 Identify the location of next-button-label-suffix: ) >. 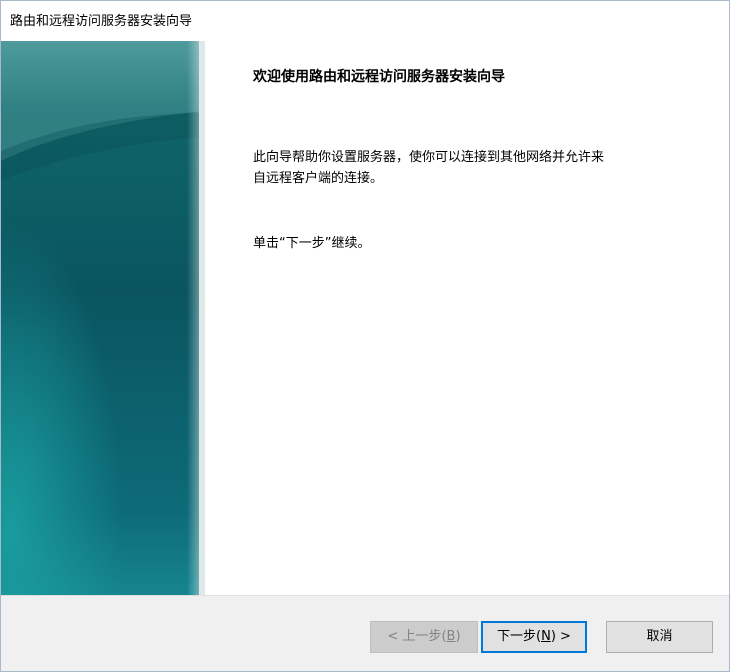
(560, 636).